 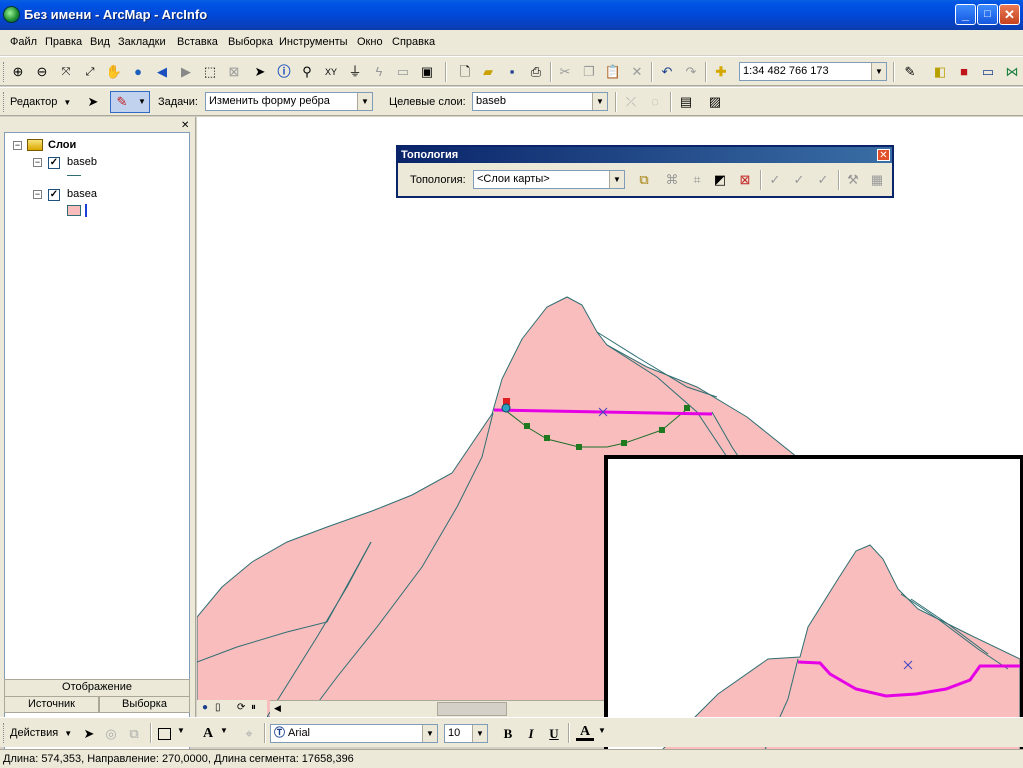 I want to click on menu-edit: Правка, so click(x=63, y=42).